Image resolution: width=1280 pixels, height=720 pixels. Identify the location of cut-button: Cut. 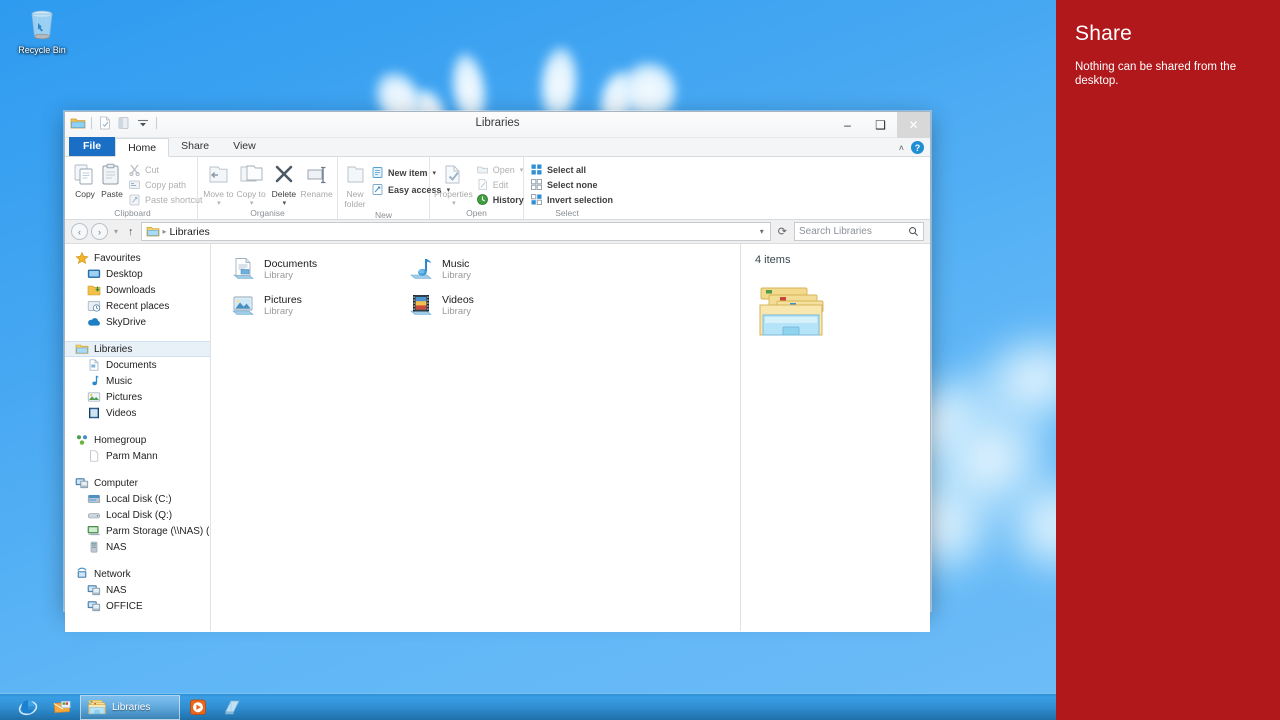
(166, 169).